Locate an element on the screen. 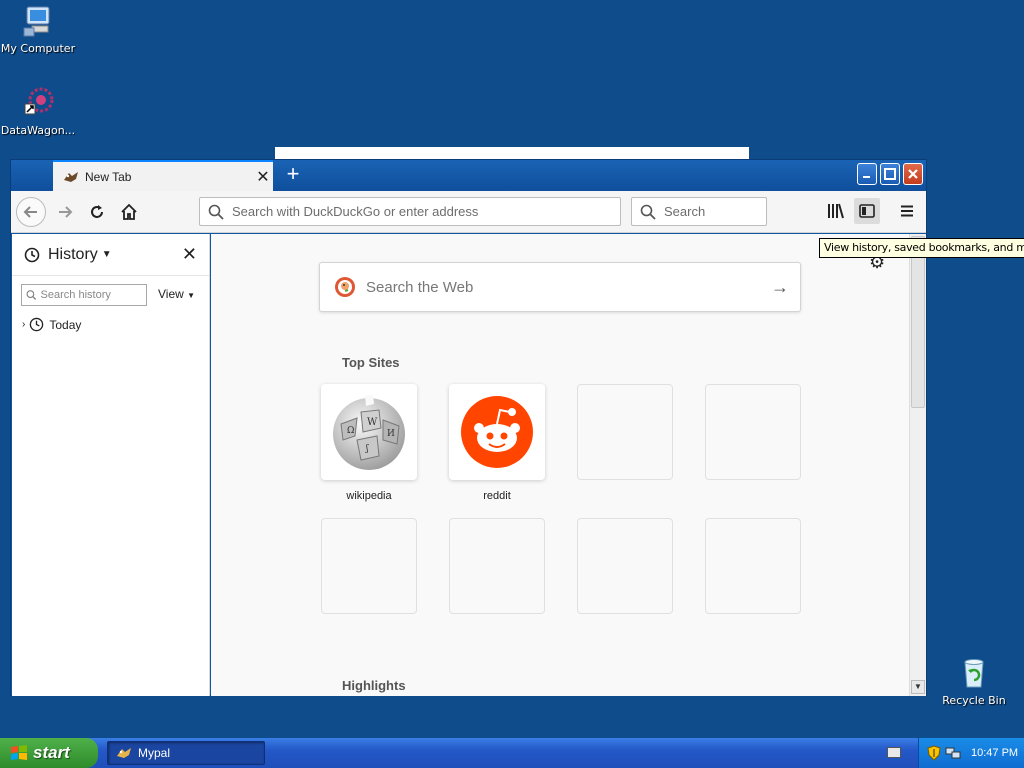 Image resolution: width=1024 pixels, height=768 pixels. hamburger-menu-icon is located at coordinates (907, 211).